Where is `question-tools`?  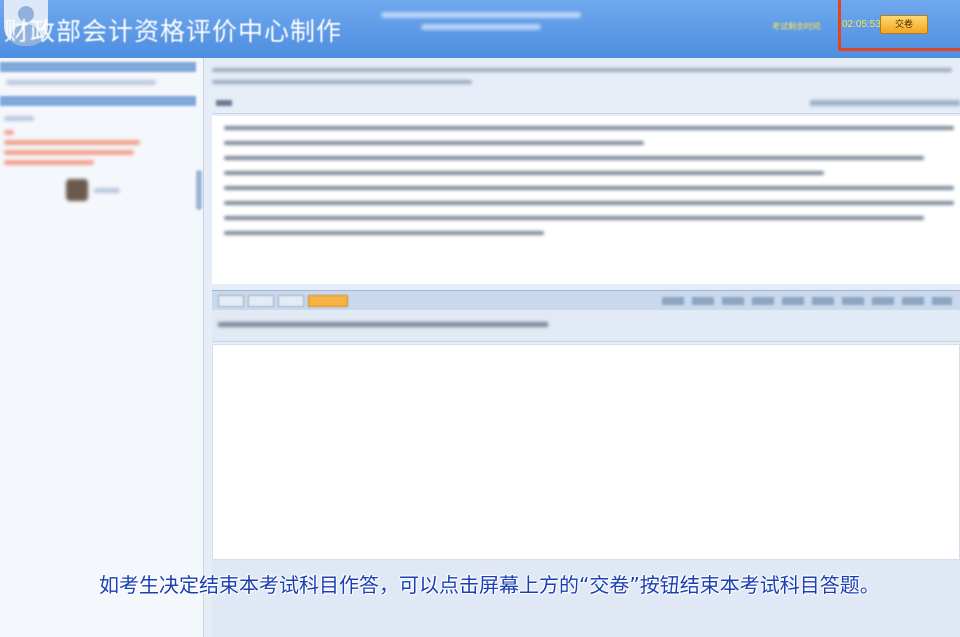
question-tools is located at coordinates (885, 103).